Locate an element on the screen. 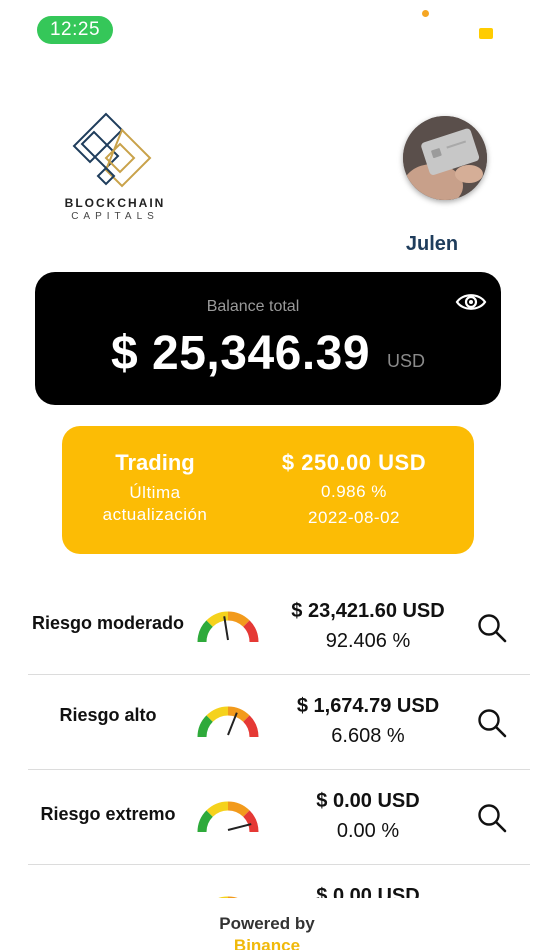  risk-amount: $ 23,421.60 USD is located at coordinates (368, 611).